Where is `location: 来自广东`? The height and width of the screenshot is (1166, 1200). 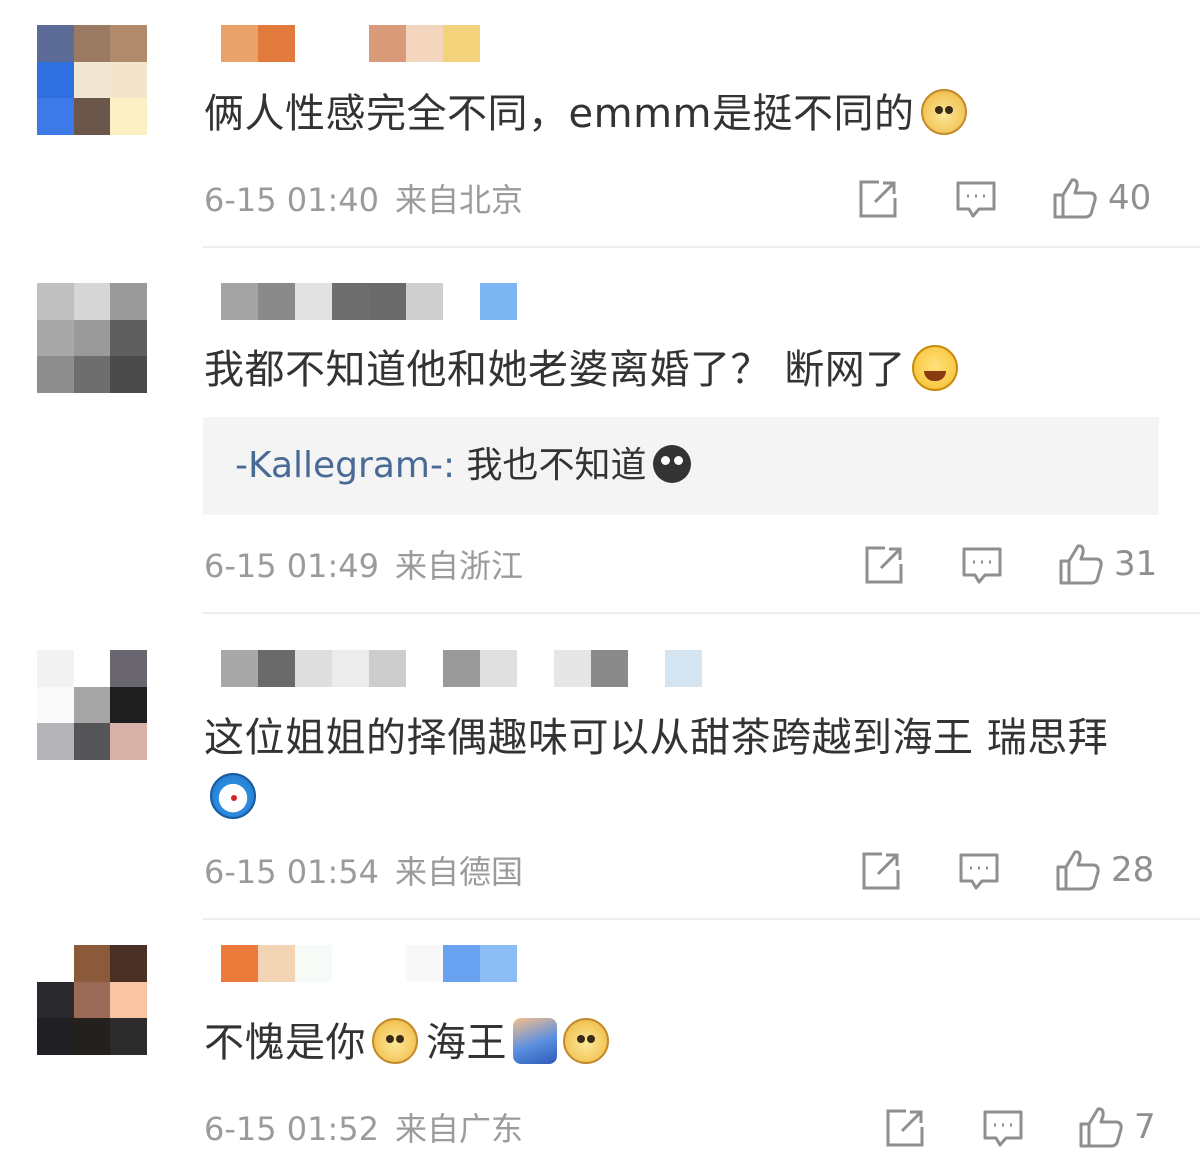 location: 来自广东 is located at coordinates (459, 1129).